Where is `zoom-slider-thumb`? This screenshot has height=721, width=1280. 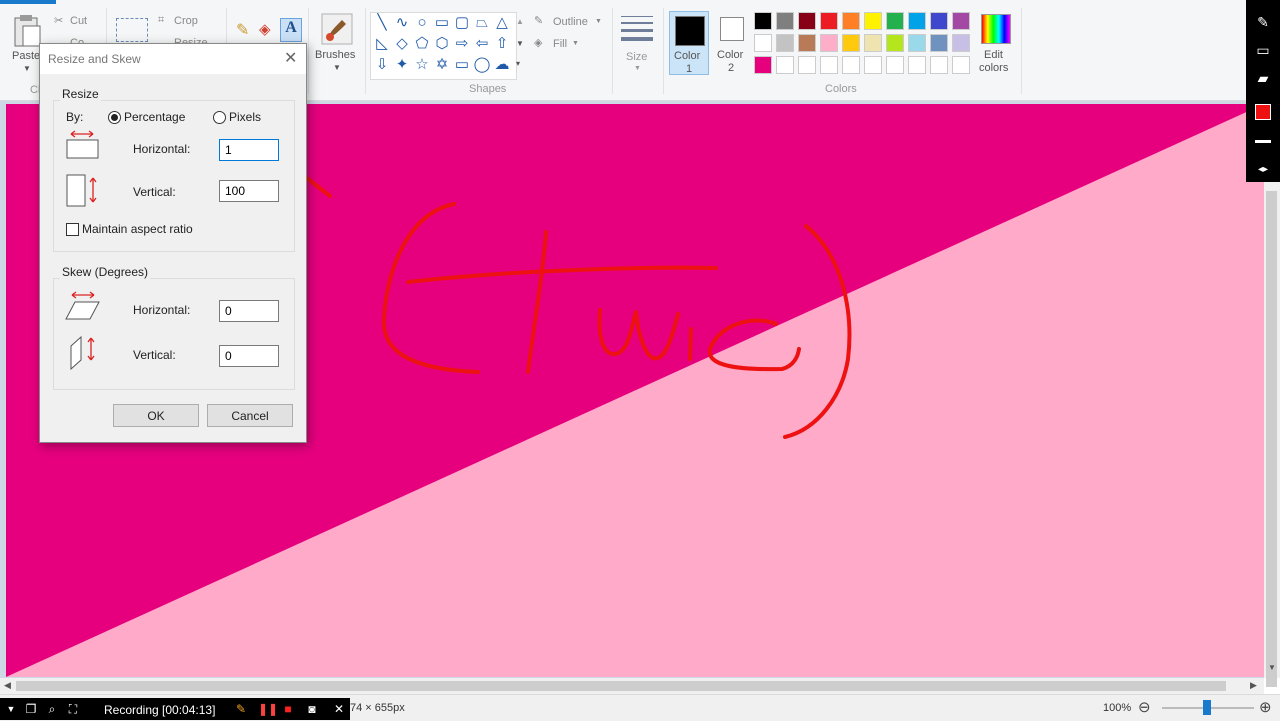
zoom-slider-thumb is located at coordinates (1207, 707).